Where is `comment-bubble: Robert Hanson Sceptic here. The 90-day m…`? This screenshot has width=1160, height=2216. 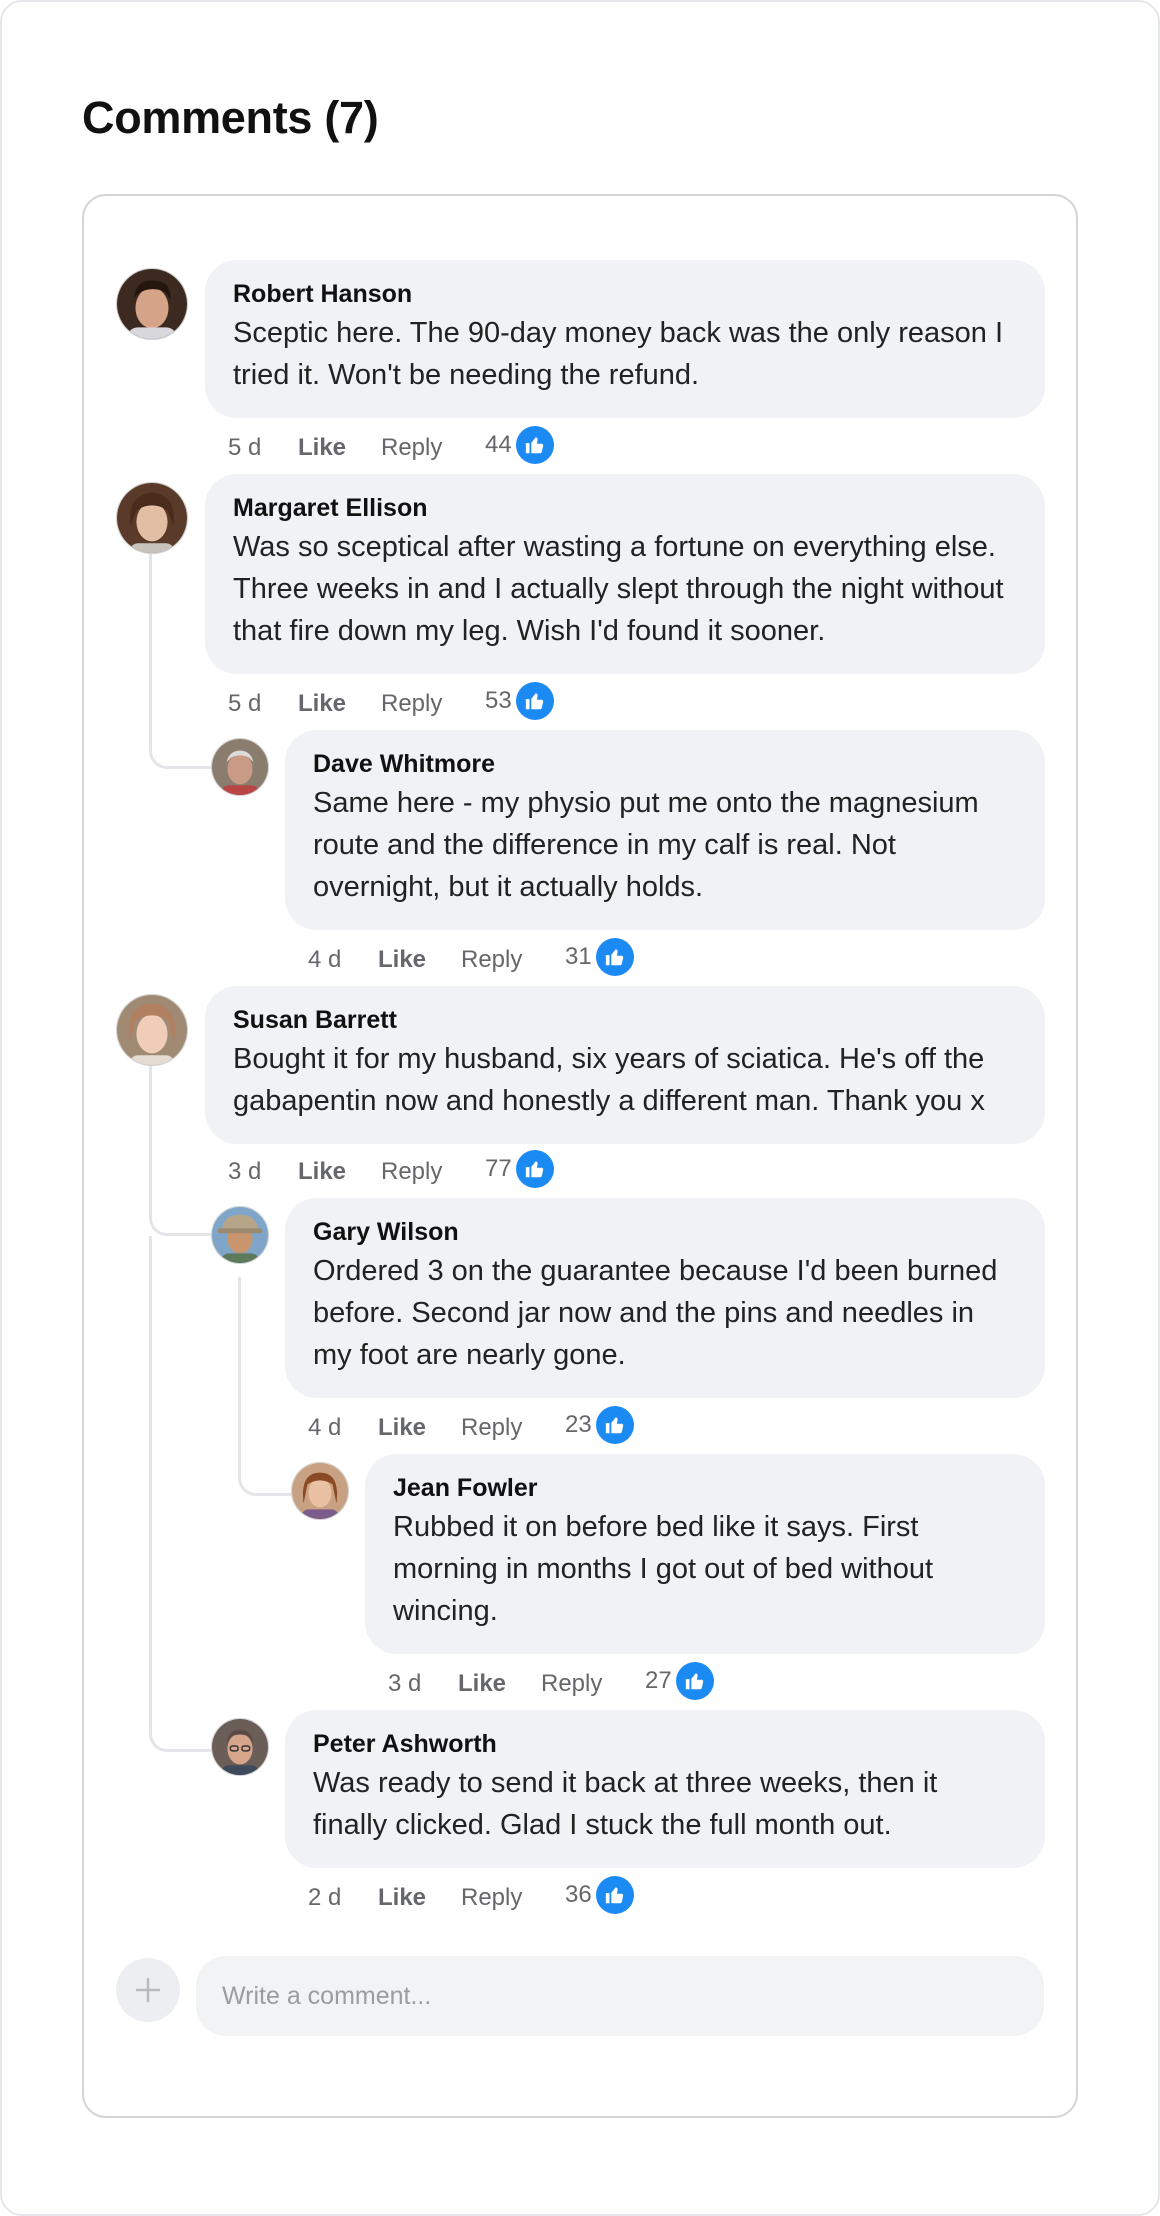 comment-bubble: Robert Hanson Sceptic here. The 90-day m… is located at coordinates (625, 339).